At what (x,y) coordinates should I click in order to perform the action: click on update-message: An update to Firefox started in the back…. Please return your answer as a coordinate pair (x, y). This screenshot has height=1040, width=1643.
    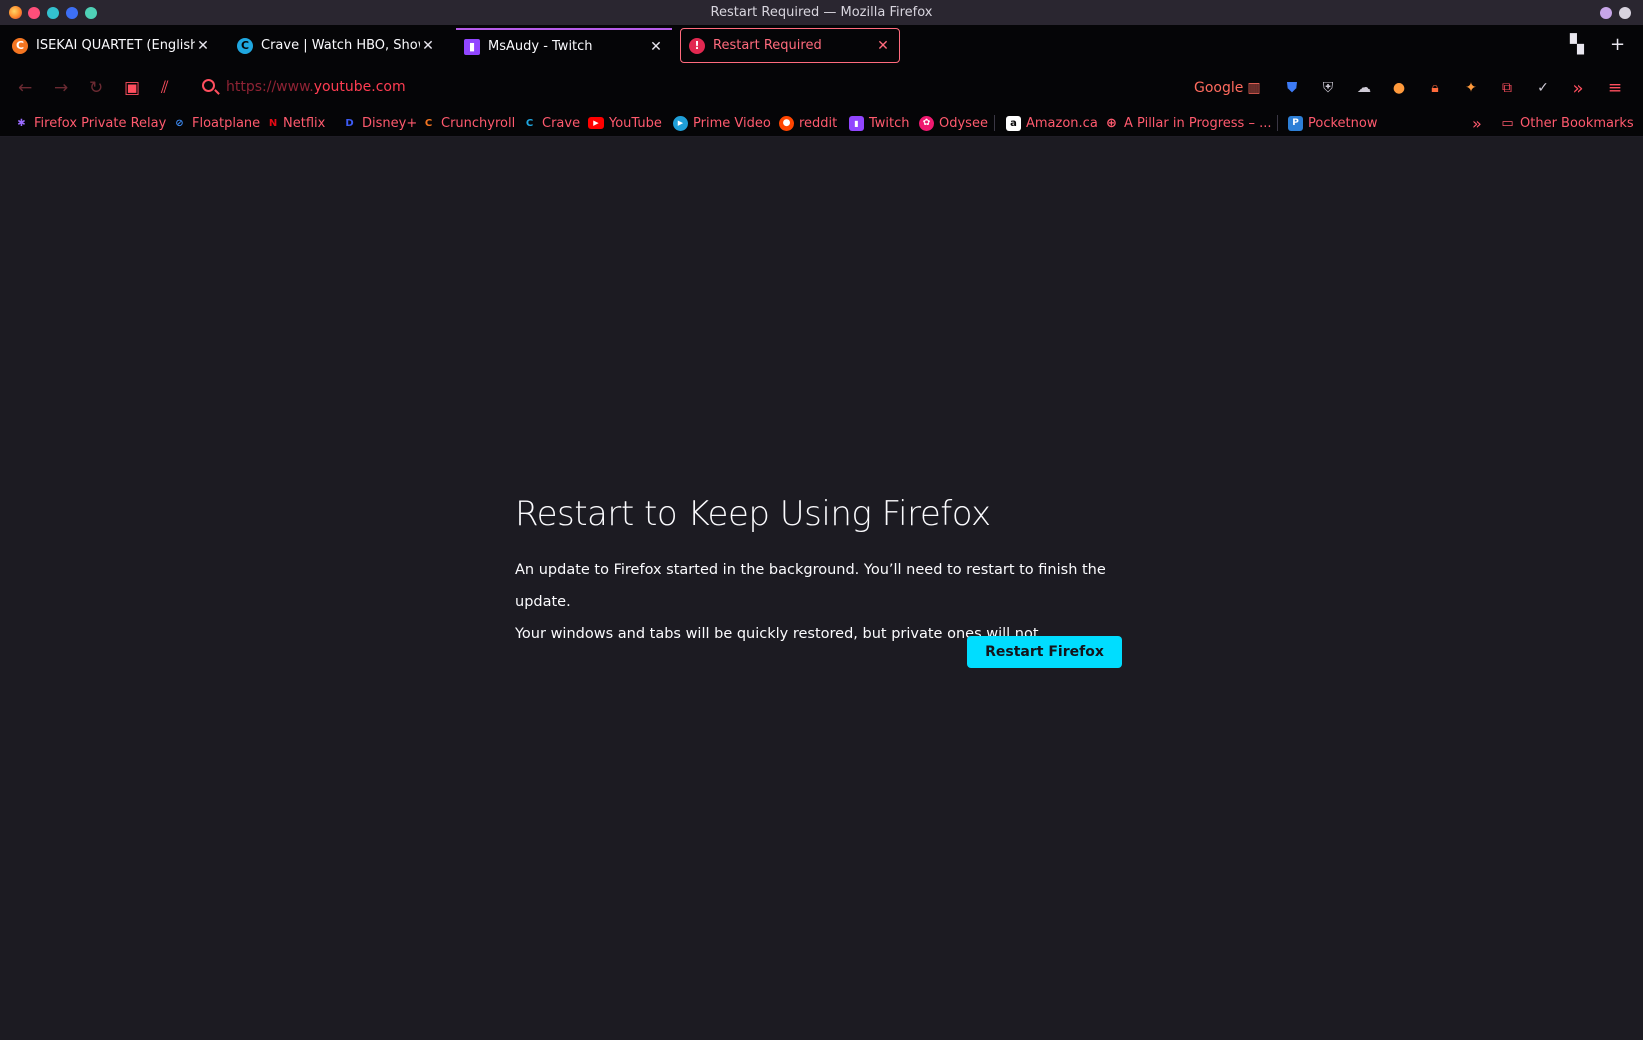
    Looking at the image, I should click on (810, 586).